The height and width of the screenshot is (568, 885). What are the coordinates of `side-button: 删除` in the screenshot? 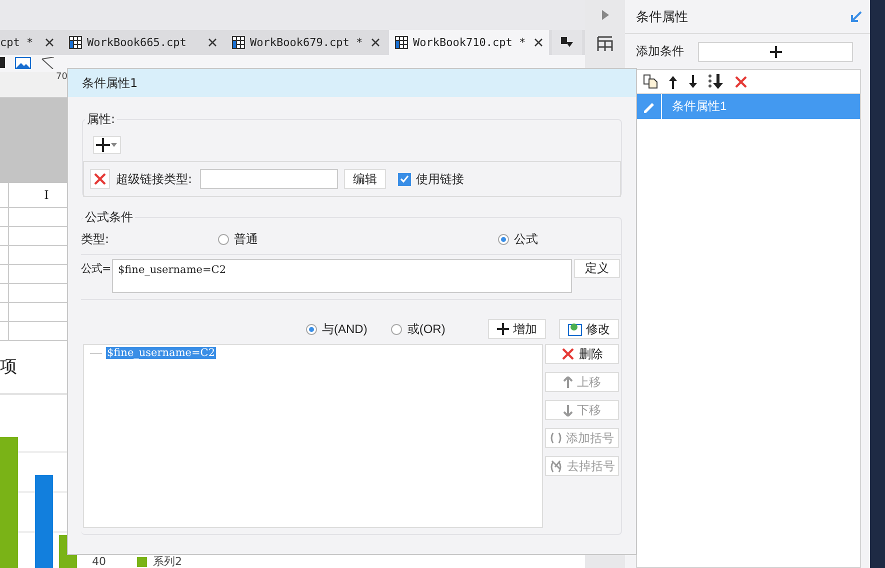 It's located at (582, 354).